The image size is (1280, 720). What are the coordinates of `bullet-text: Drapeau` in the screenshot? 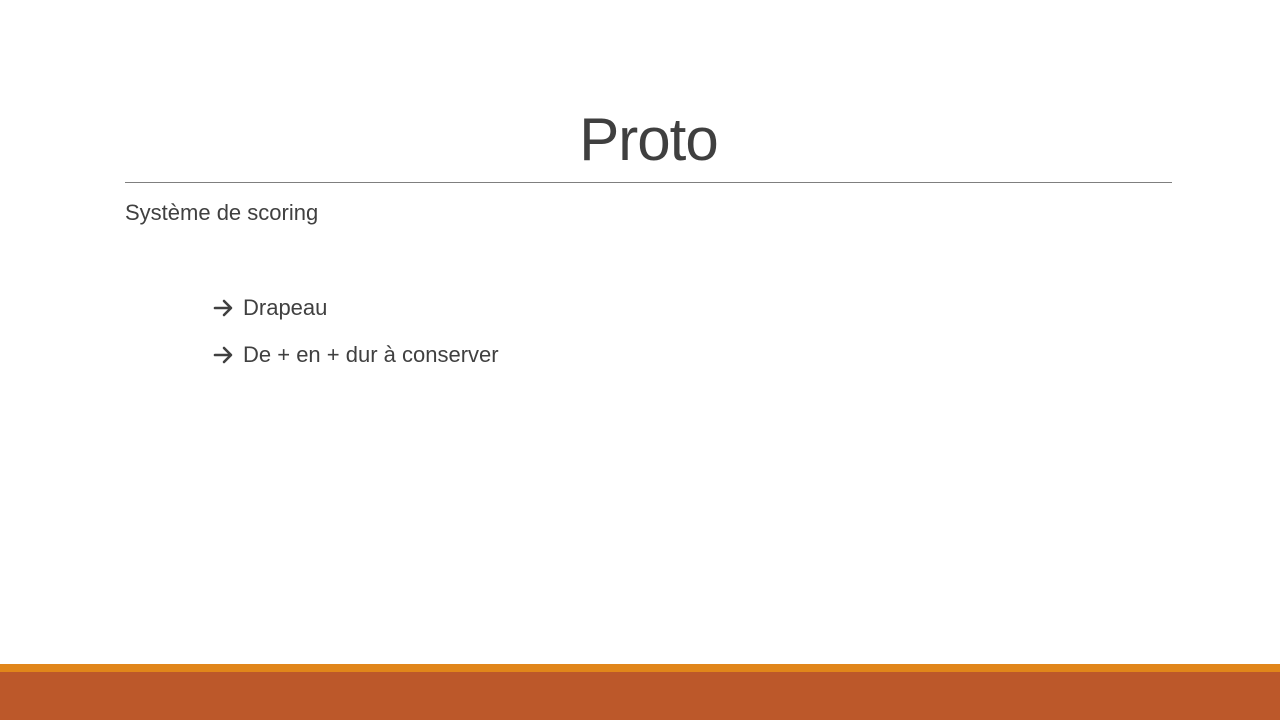 It's located at (285, 307).